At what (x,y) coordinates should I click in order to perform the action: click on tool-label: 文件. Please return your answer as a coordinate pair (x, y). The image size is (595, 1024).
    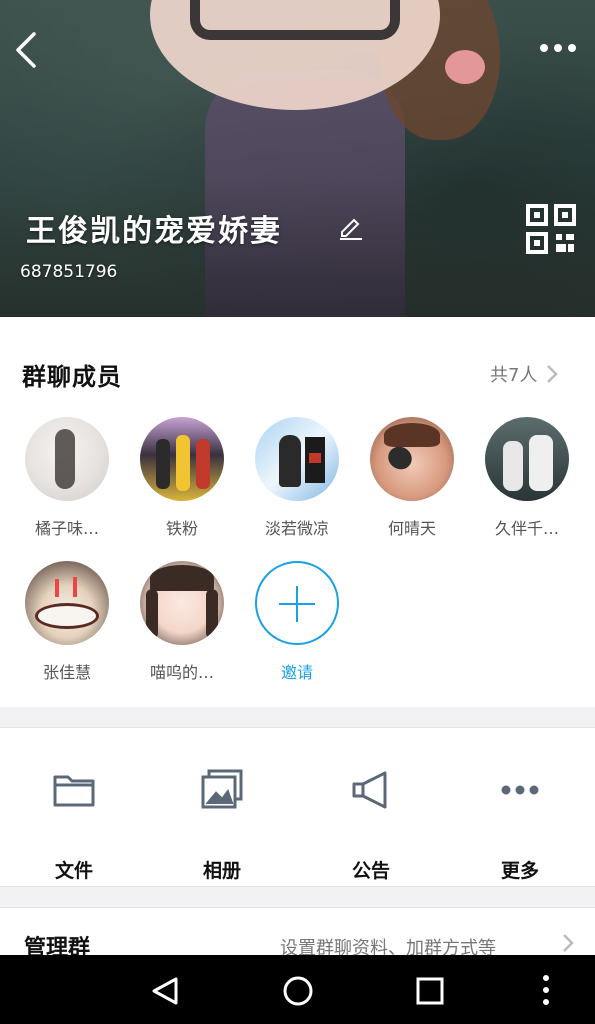
    Looking at the image, I should click on (73, 871).